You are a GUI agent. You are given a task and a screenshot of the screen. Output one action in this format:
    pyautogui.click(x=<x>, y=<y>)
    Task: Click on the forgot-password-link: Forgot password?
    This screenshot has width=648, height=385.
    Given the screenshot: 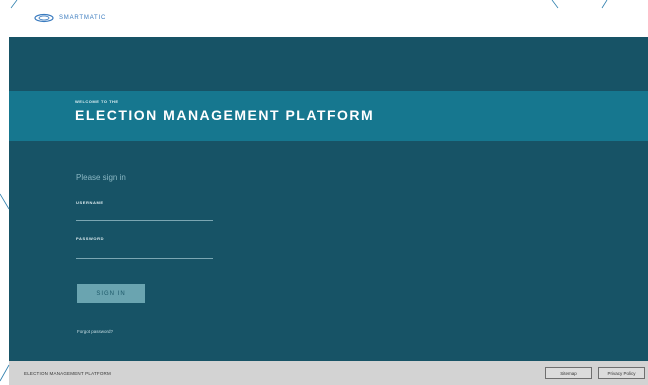 What is the action you would take?
    pyautogui.click(x=95, y=331)
    